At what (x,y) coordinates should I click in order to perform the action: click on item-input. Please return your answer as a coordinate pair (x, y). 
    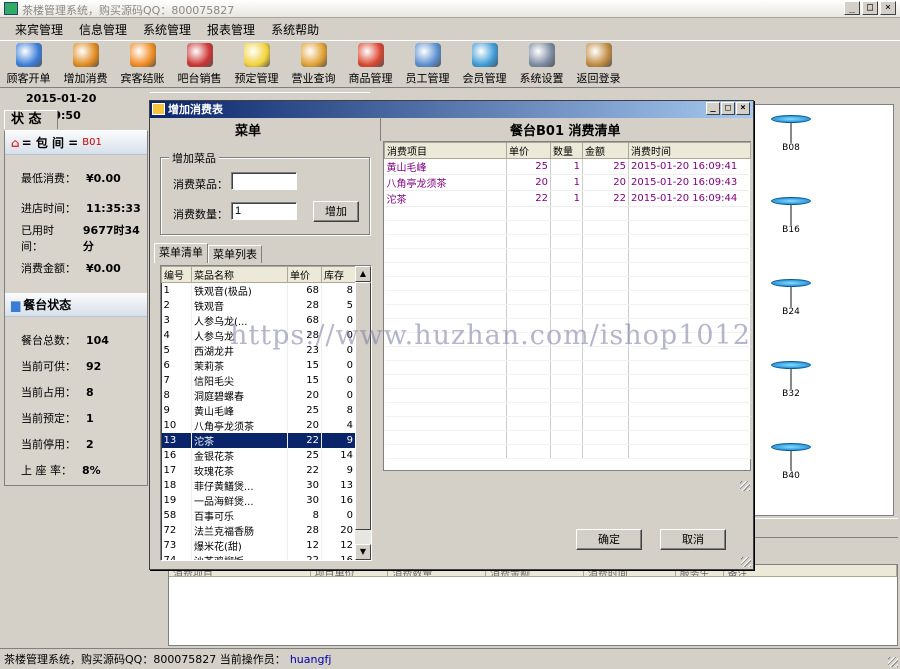
    Looking at the image, I should click on (264, 181).